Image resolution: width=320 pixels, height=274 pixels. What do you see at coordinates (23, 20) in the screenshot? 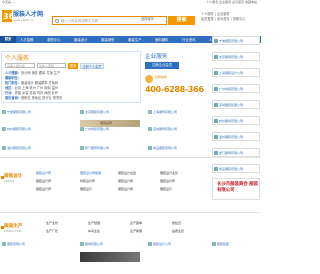
I see `site-logo-subtitle: www.xfzpb.cn` at bounding box center [23, 20].